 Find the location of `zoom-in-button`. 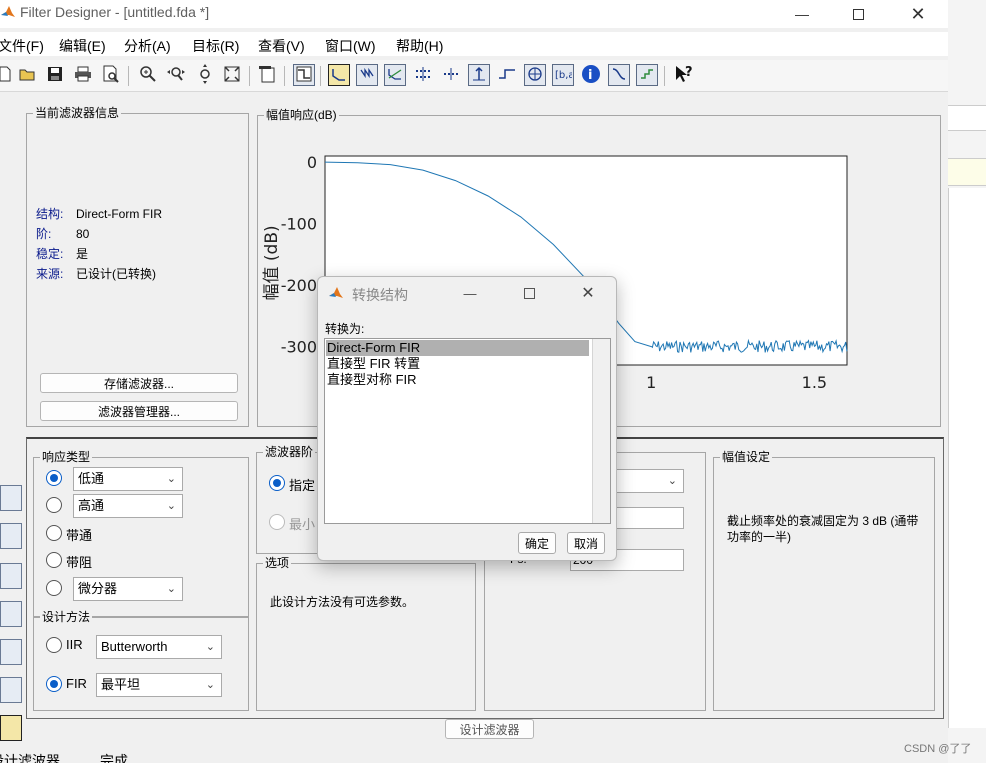

zoom-in-button is located at coordinates (148, 75).